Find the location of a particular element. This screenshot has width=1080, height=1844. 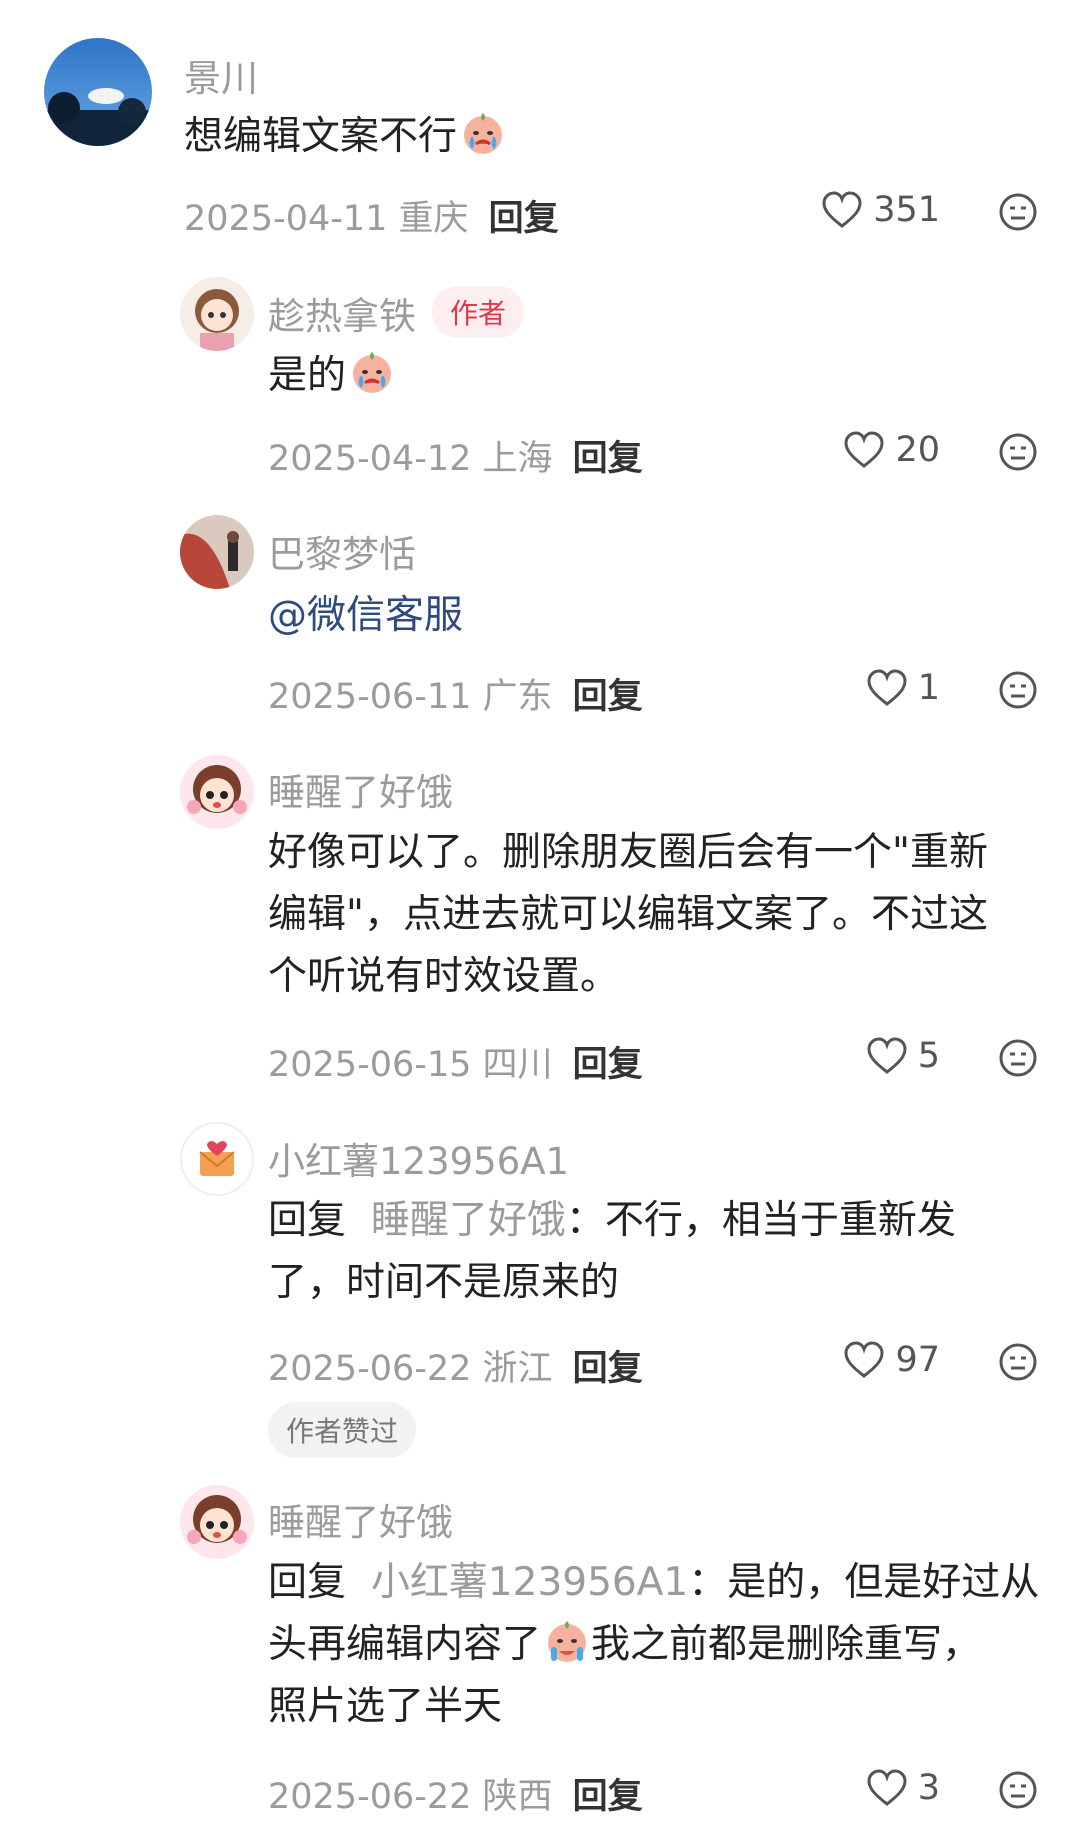

location: 广东 is located at coordinates (517, 697).